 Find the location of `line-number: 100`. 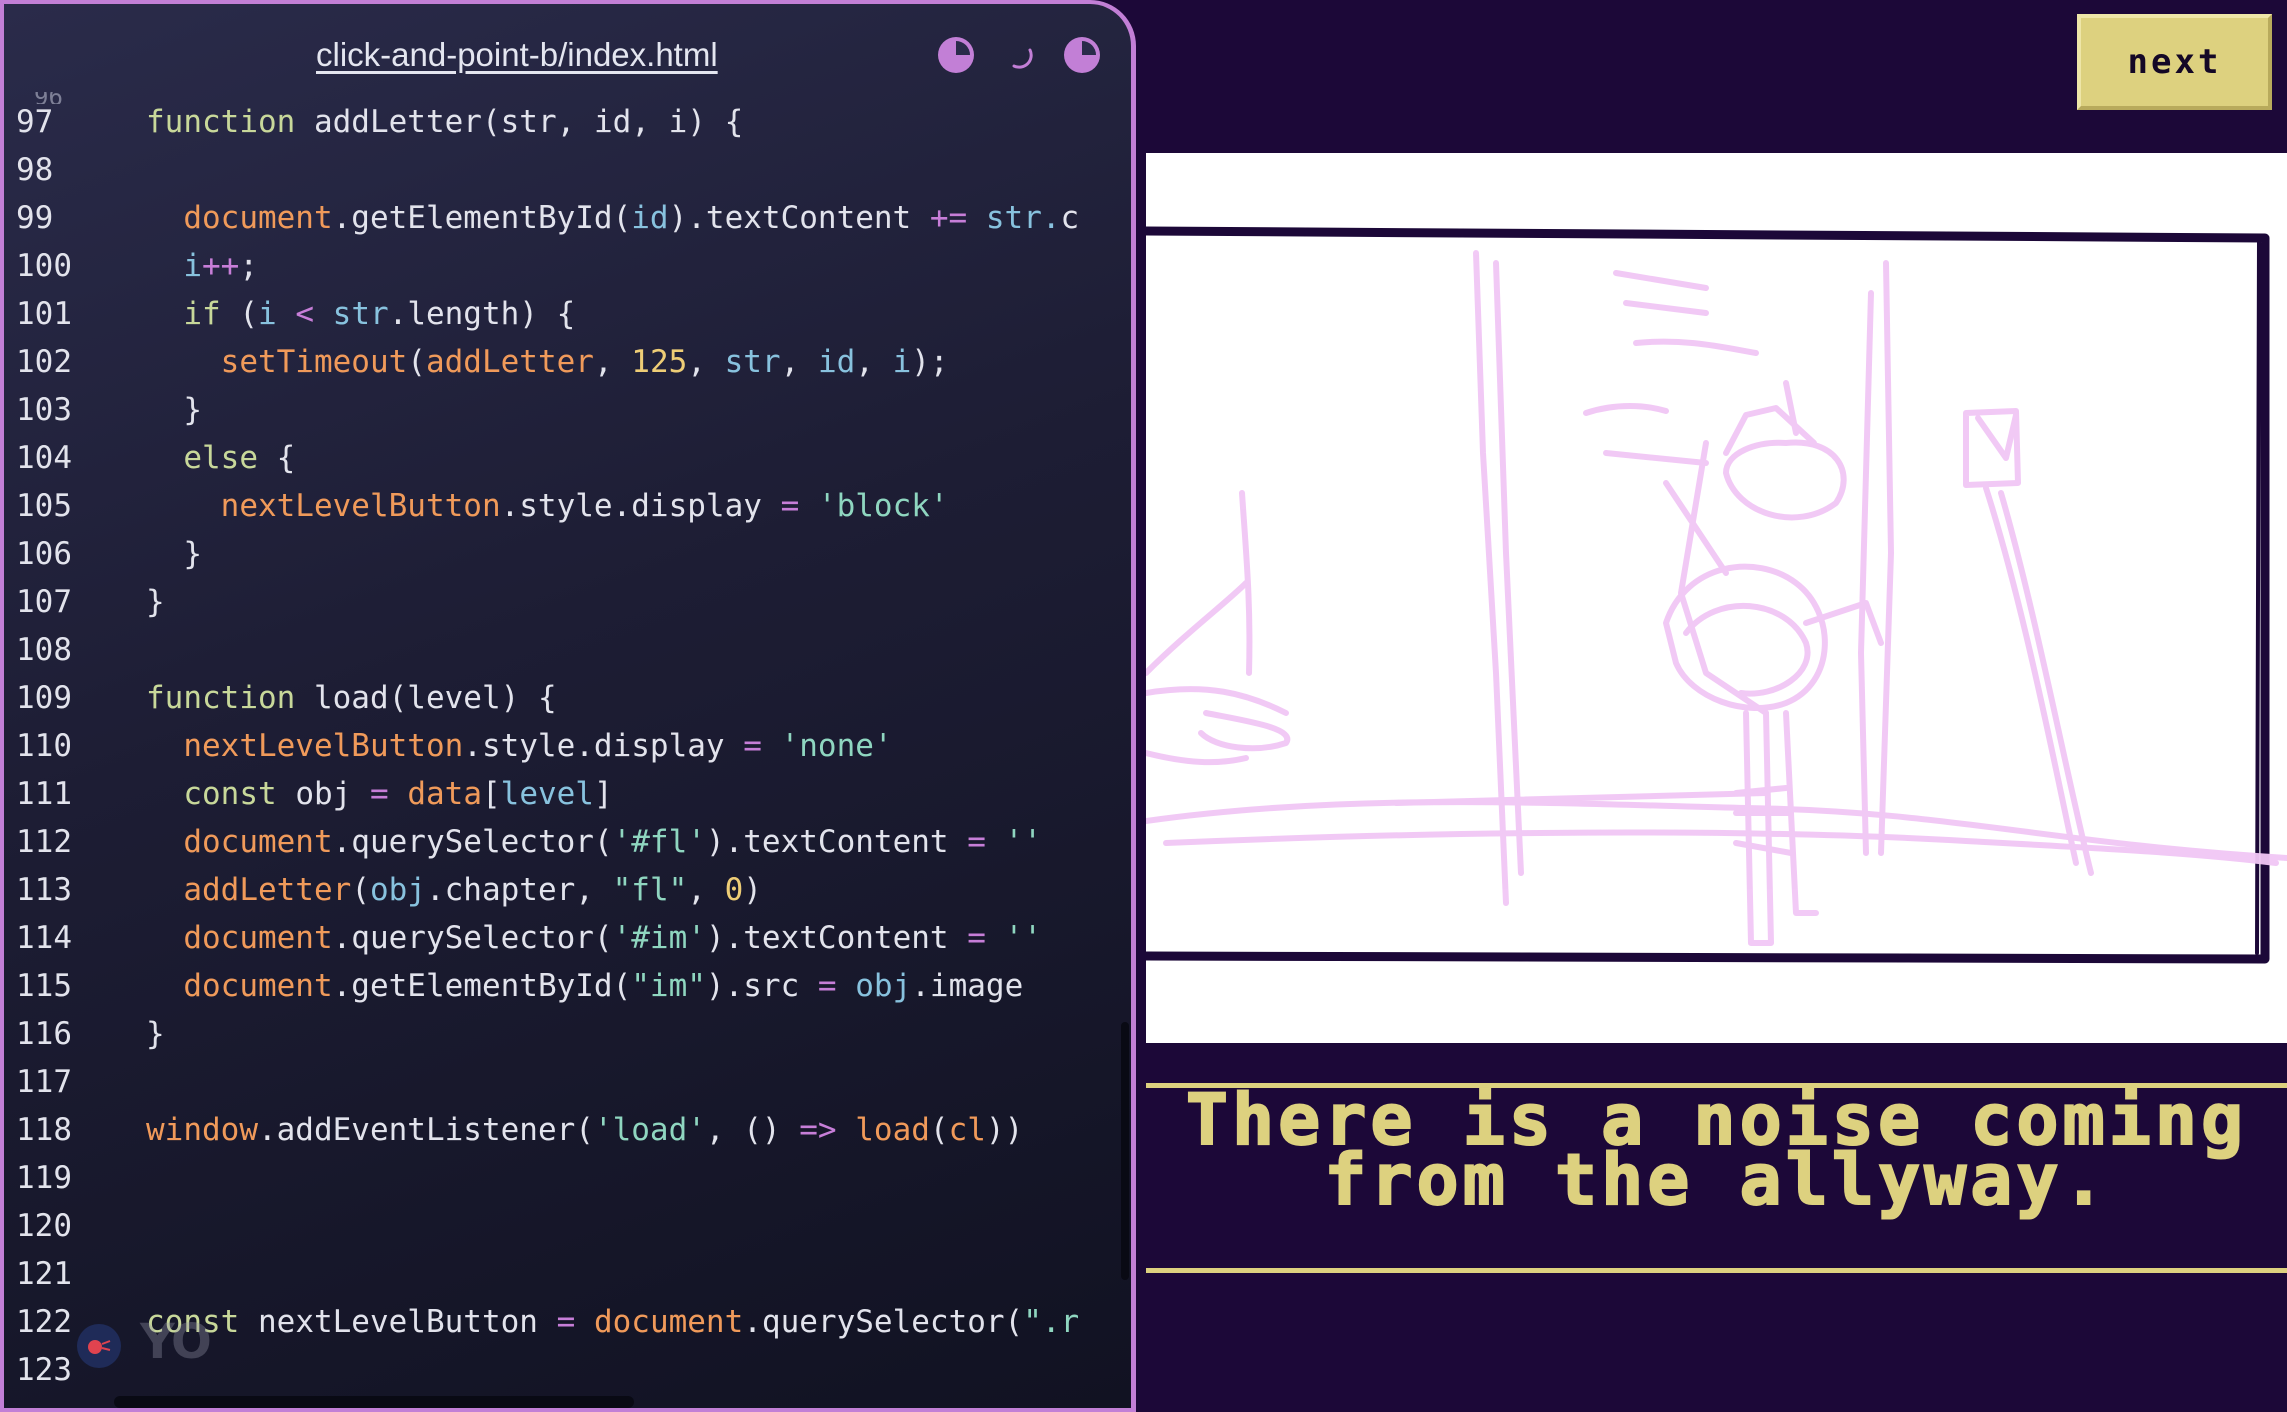

line-number: 100 is located at coordinates (44, 266).